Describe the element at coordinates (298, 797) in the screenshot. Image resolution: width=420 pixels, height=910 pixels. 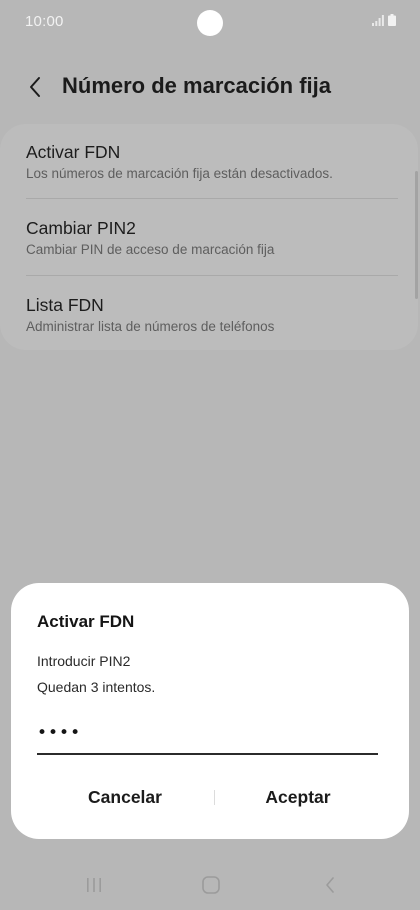
I see `accept-button: Aceptar` at that location.